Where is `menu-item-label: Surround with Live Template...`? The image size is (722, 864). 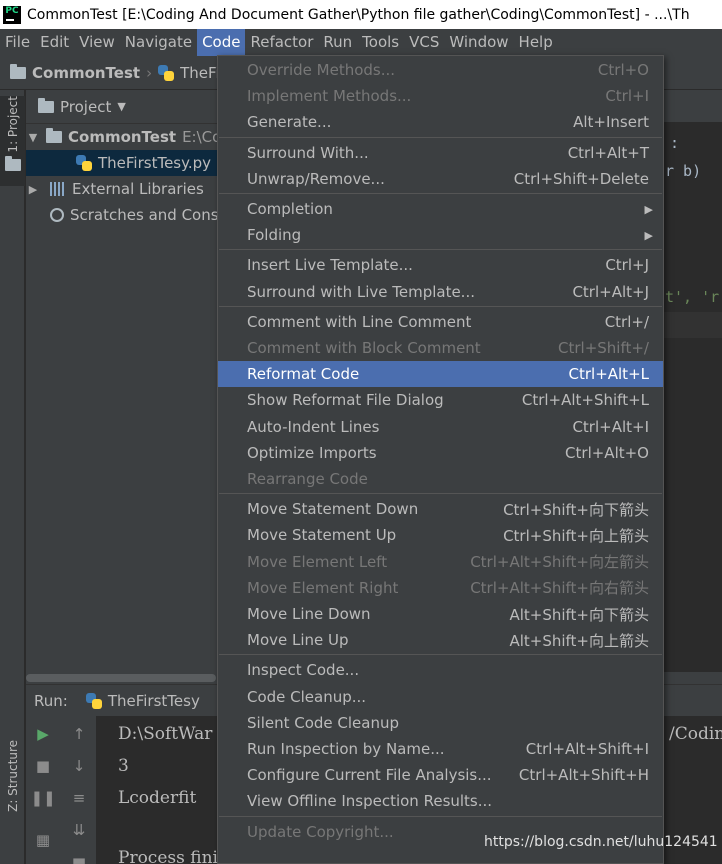
menu-item-label: Surround with Live Template... is located at coordinates (361, 291).